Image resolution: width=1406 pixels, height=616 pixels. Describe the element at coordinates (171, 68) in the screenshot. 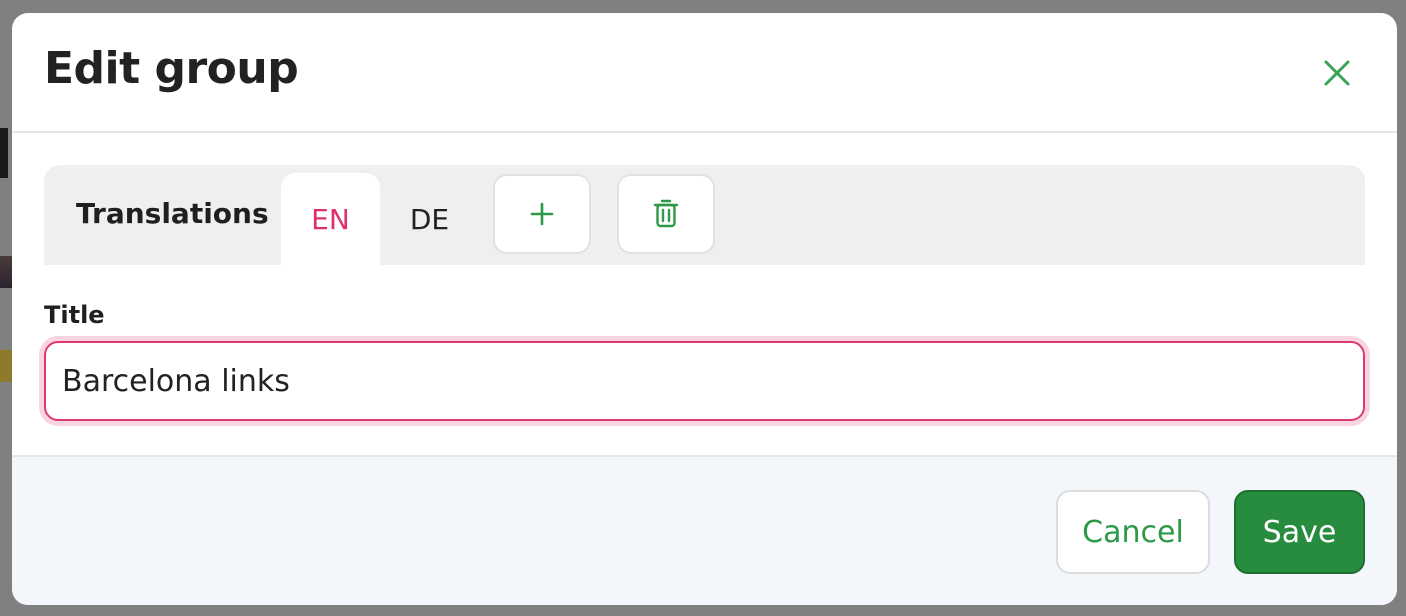

I see `dialog-title: Edit group` at that location.